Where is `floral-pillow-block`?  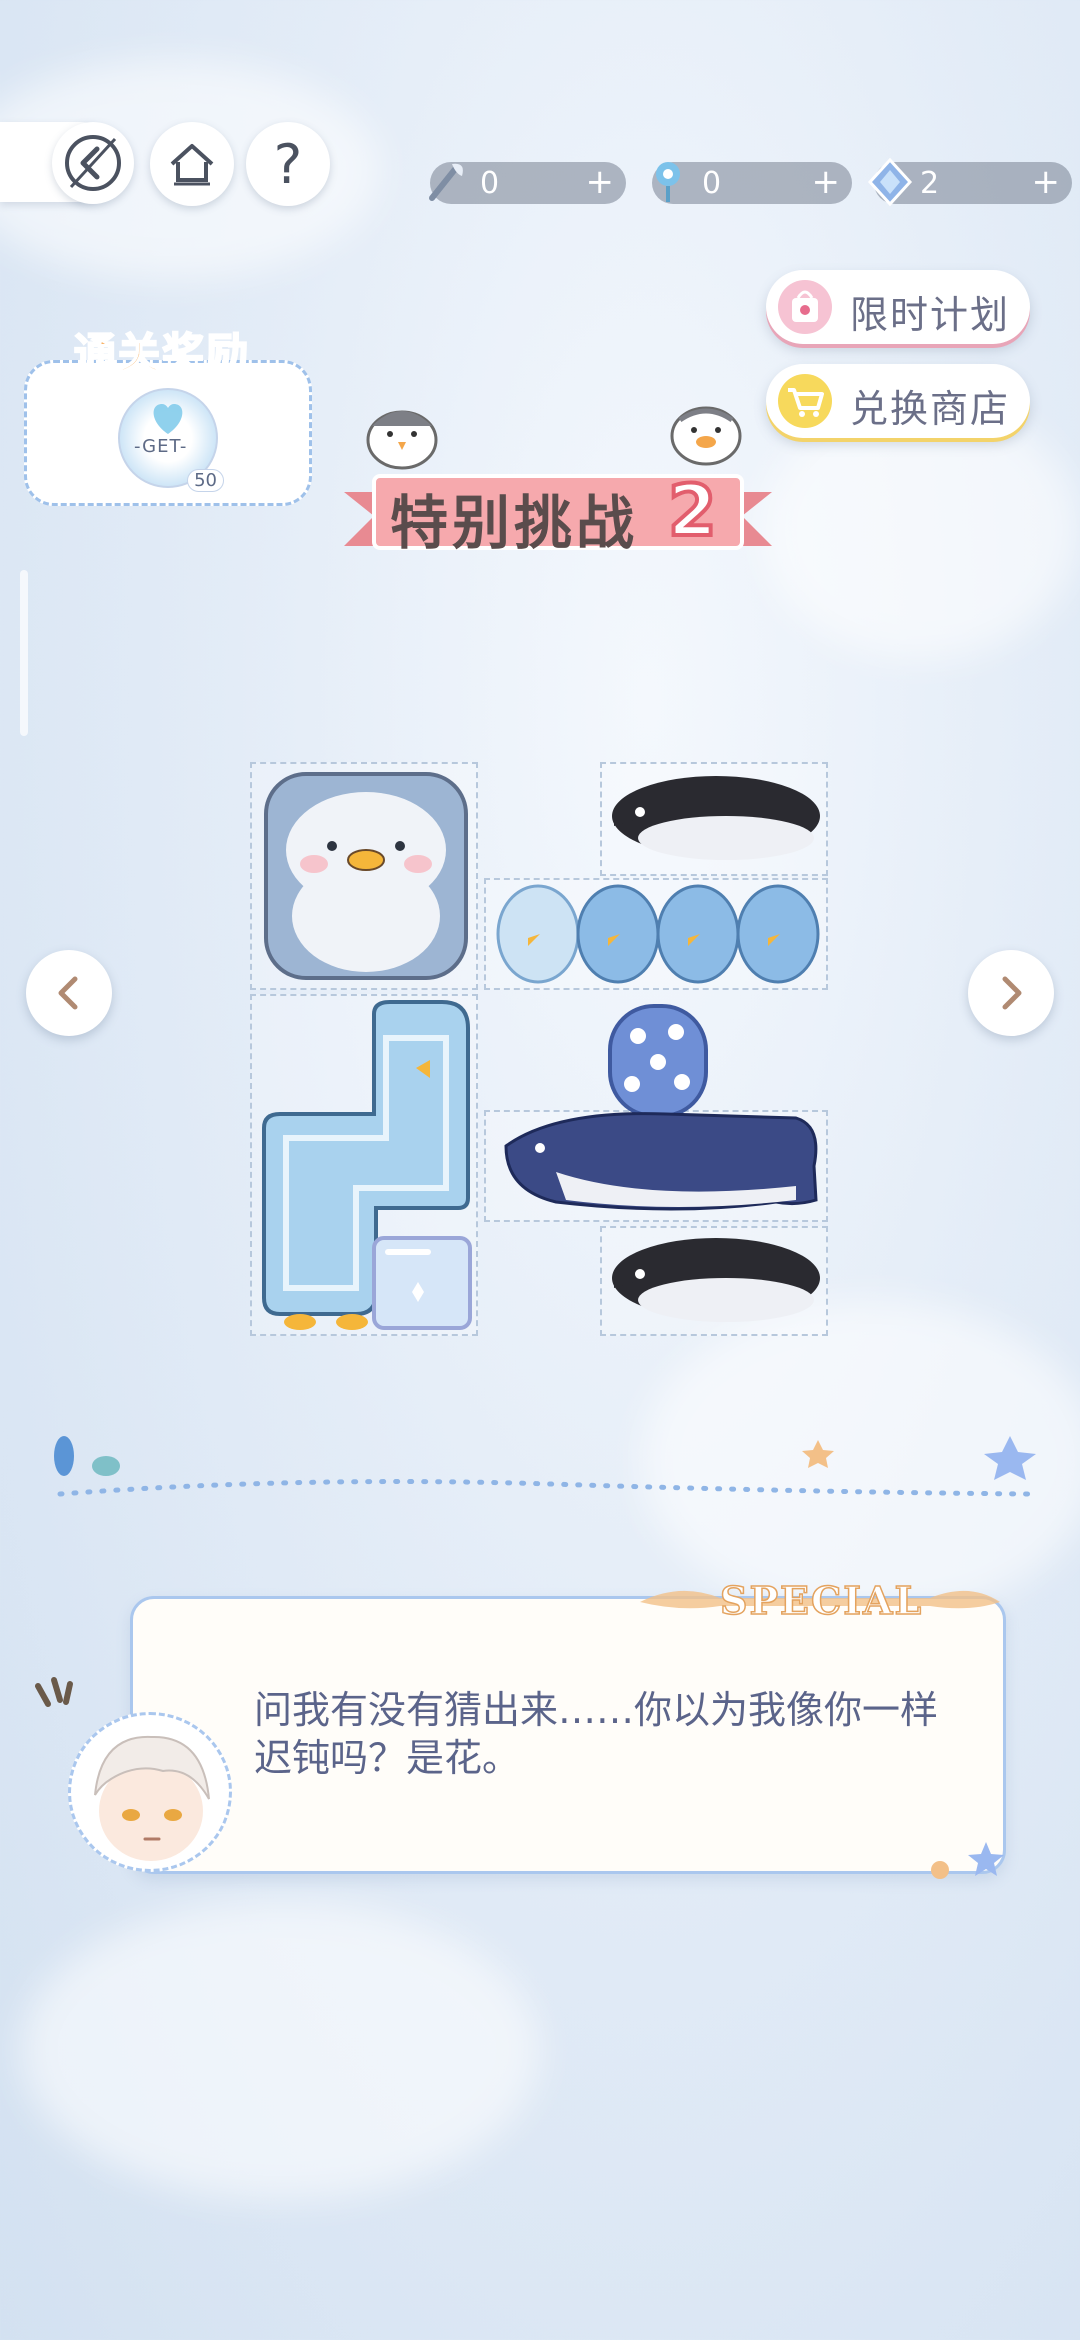 floral-pillow-block is located at coordinates (658, 1058).